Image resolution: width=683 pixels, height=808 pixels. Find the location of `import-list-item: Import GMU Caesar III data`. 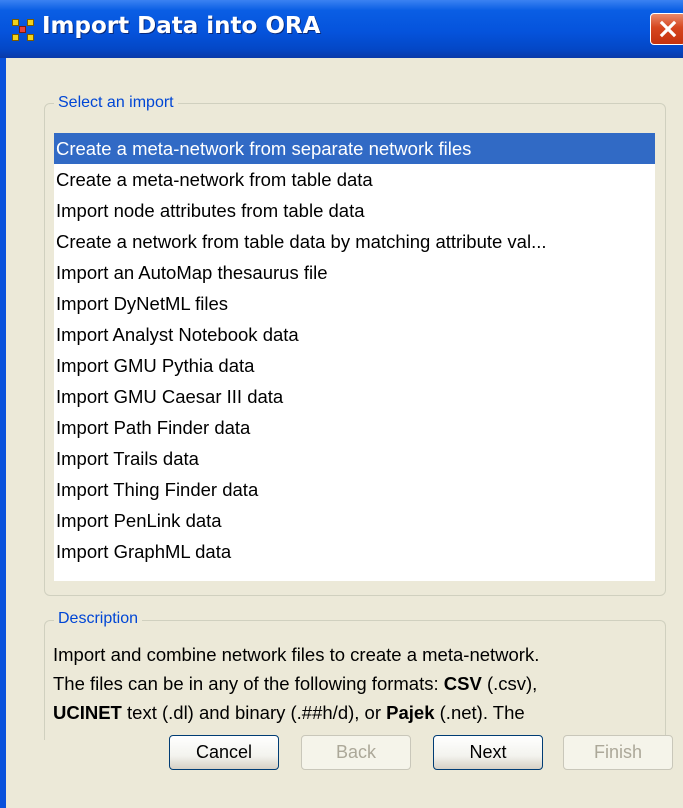

import-list-item: Import GMU Caesar III data is located at coordinates (354, 396).